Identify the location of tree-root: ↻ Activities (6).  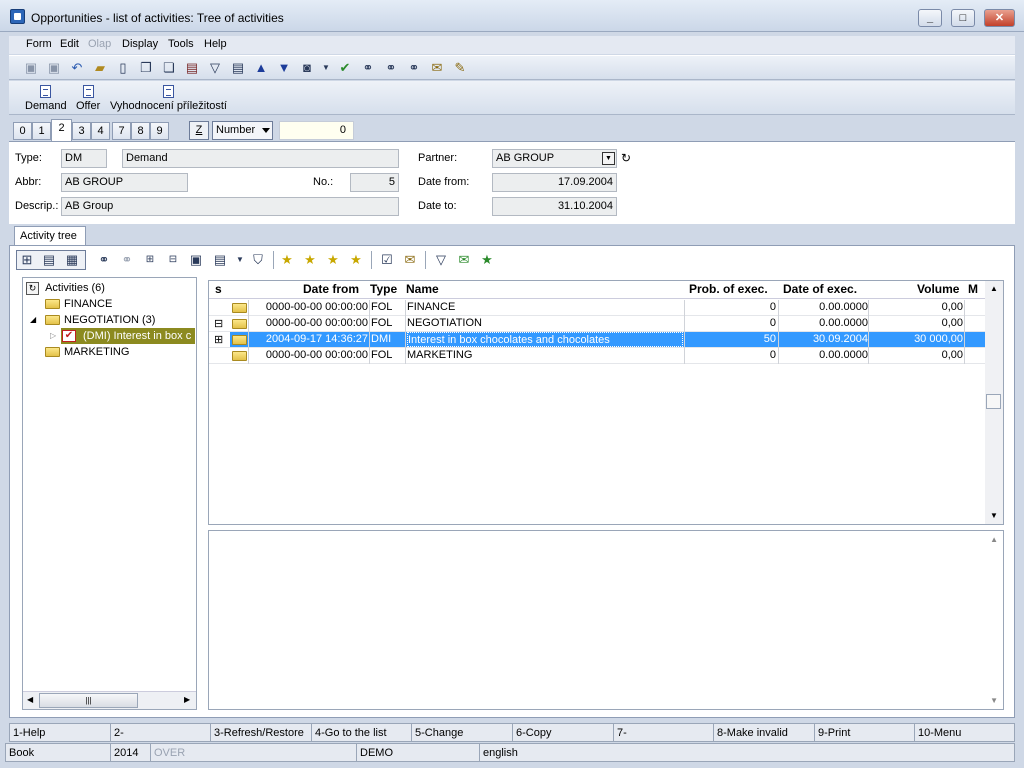
(65, 288).